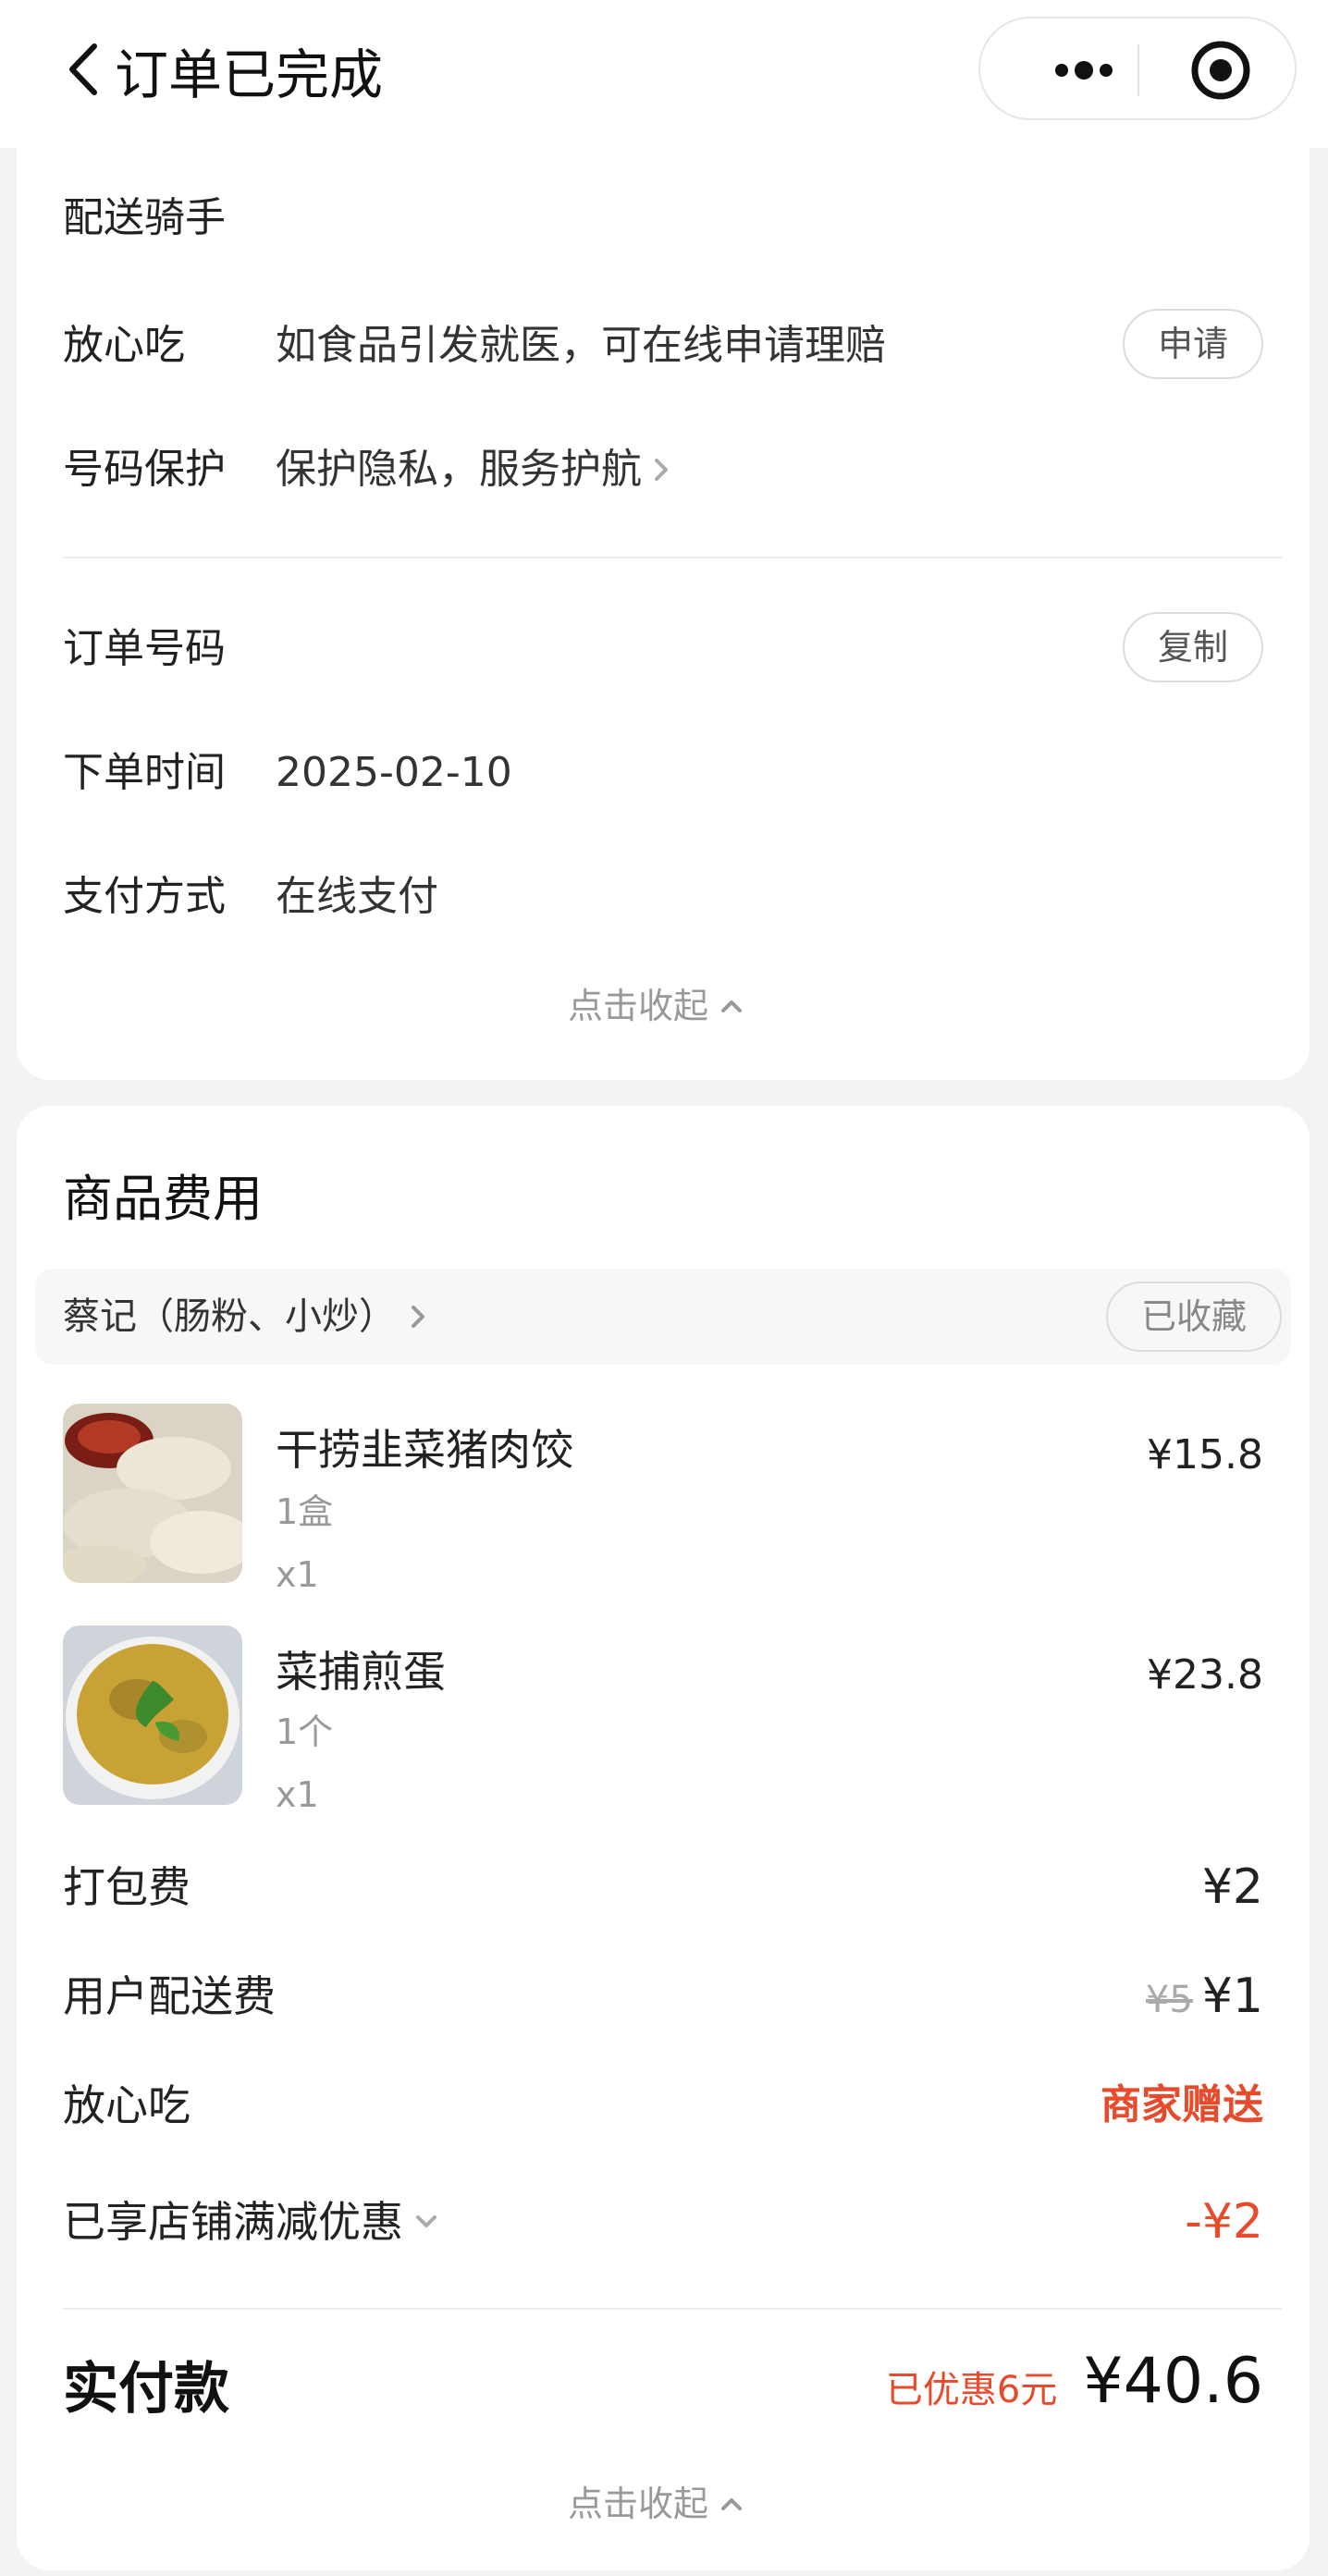  Describe the element at coordinates (233, 2222) in the screenshot. I see `discount-label: 已享店铺满减优惠` at that location.